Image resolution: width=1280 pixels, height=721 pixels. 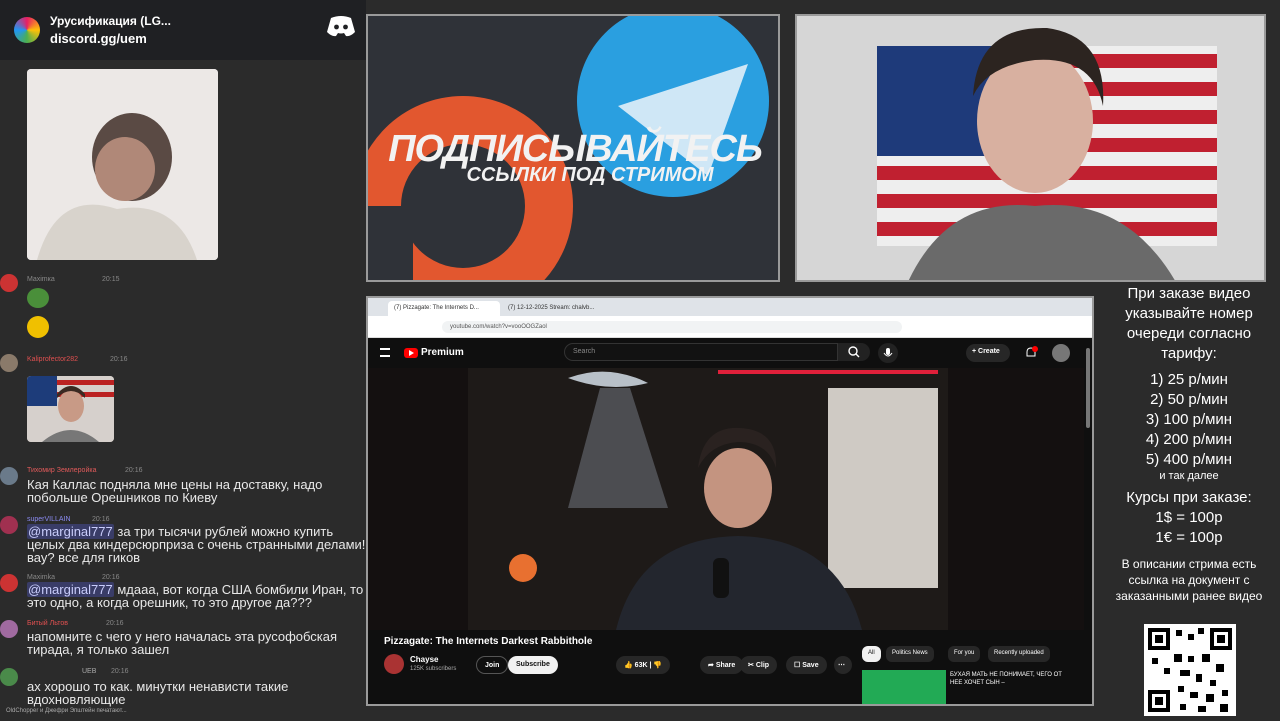 I want to click on clip-button: ✂ Clip, so click(x=759, y=665).